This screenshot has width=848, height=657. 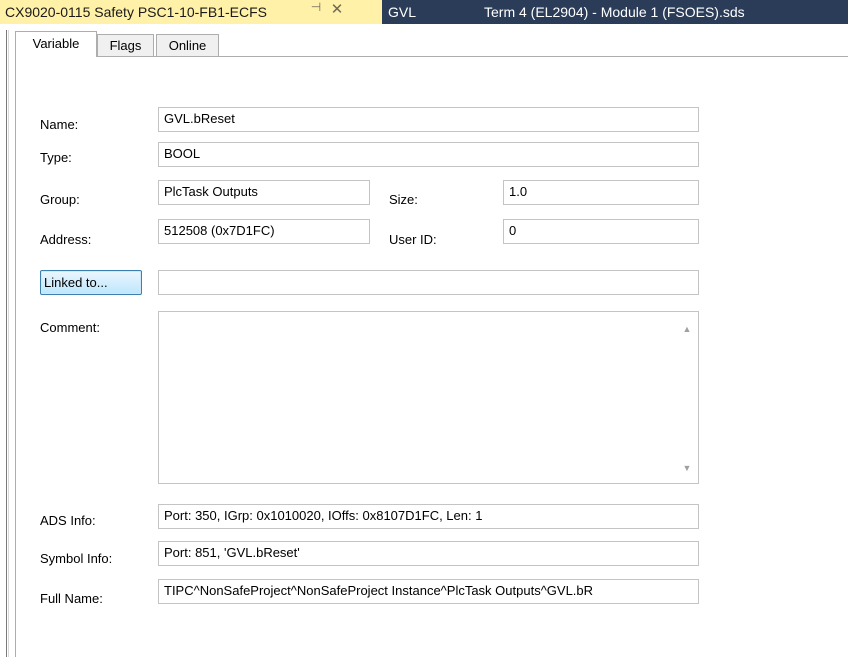 I want to click on panel-left-border-inner, so click(x=8, y=343).